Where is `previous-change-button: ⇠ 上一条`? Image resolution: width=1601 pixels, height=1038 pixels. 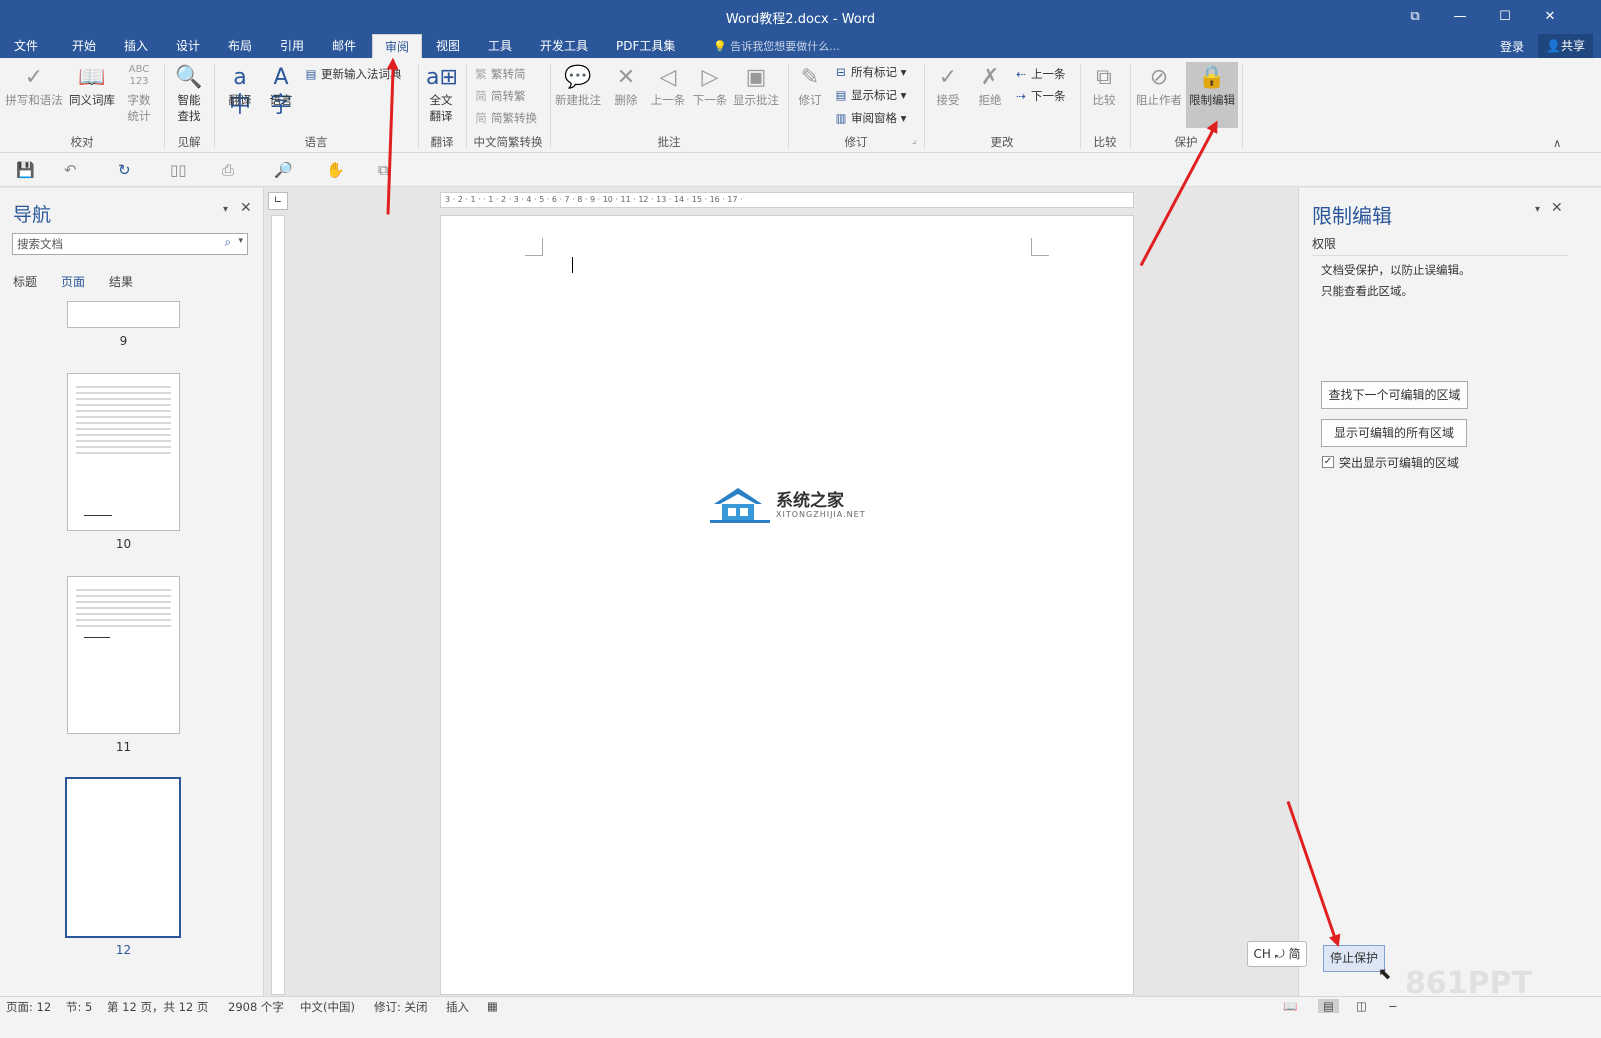 previous-change-button: ⇠ 上一条 is located at coordinates (1039, 74).